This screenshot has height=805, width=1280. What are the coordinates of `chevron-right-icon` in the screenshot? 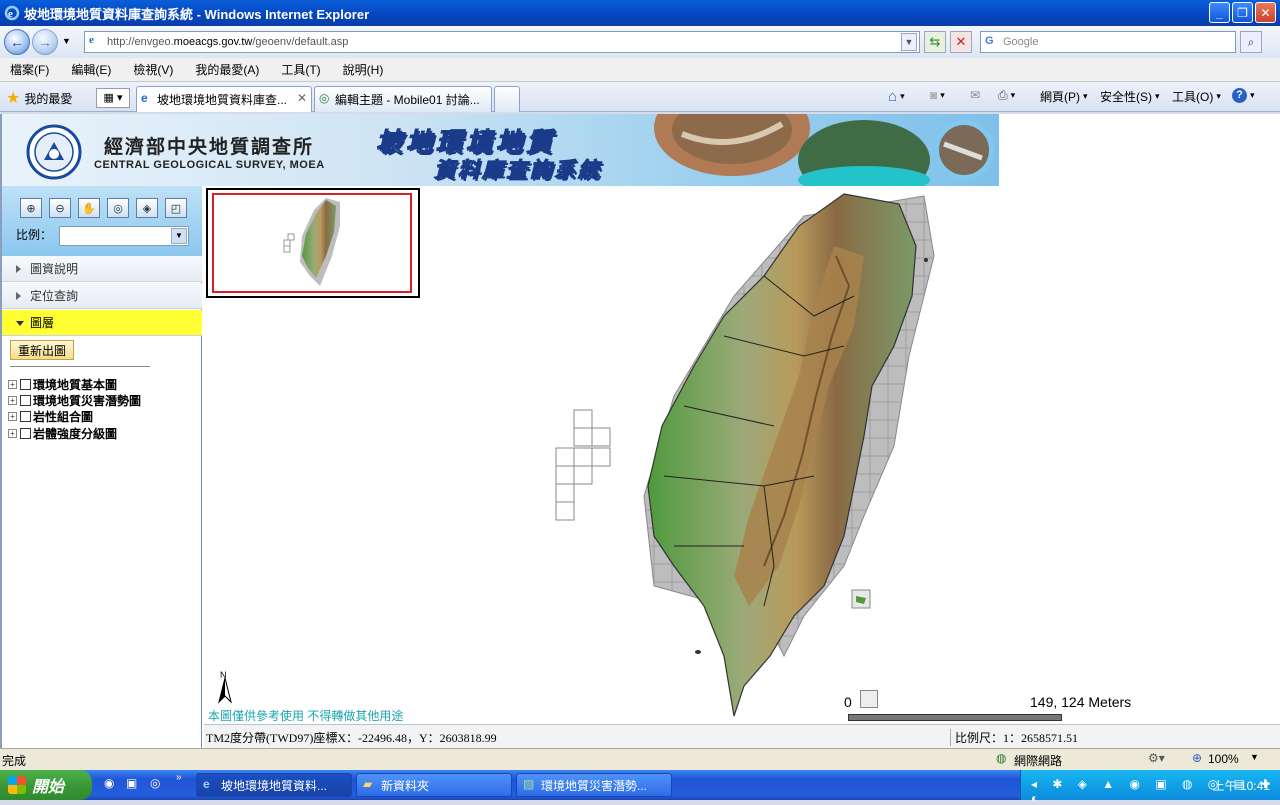 It's located at (18, 269).